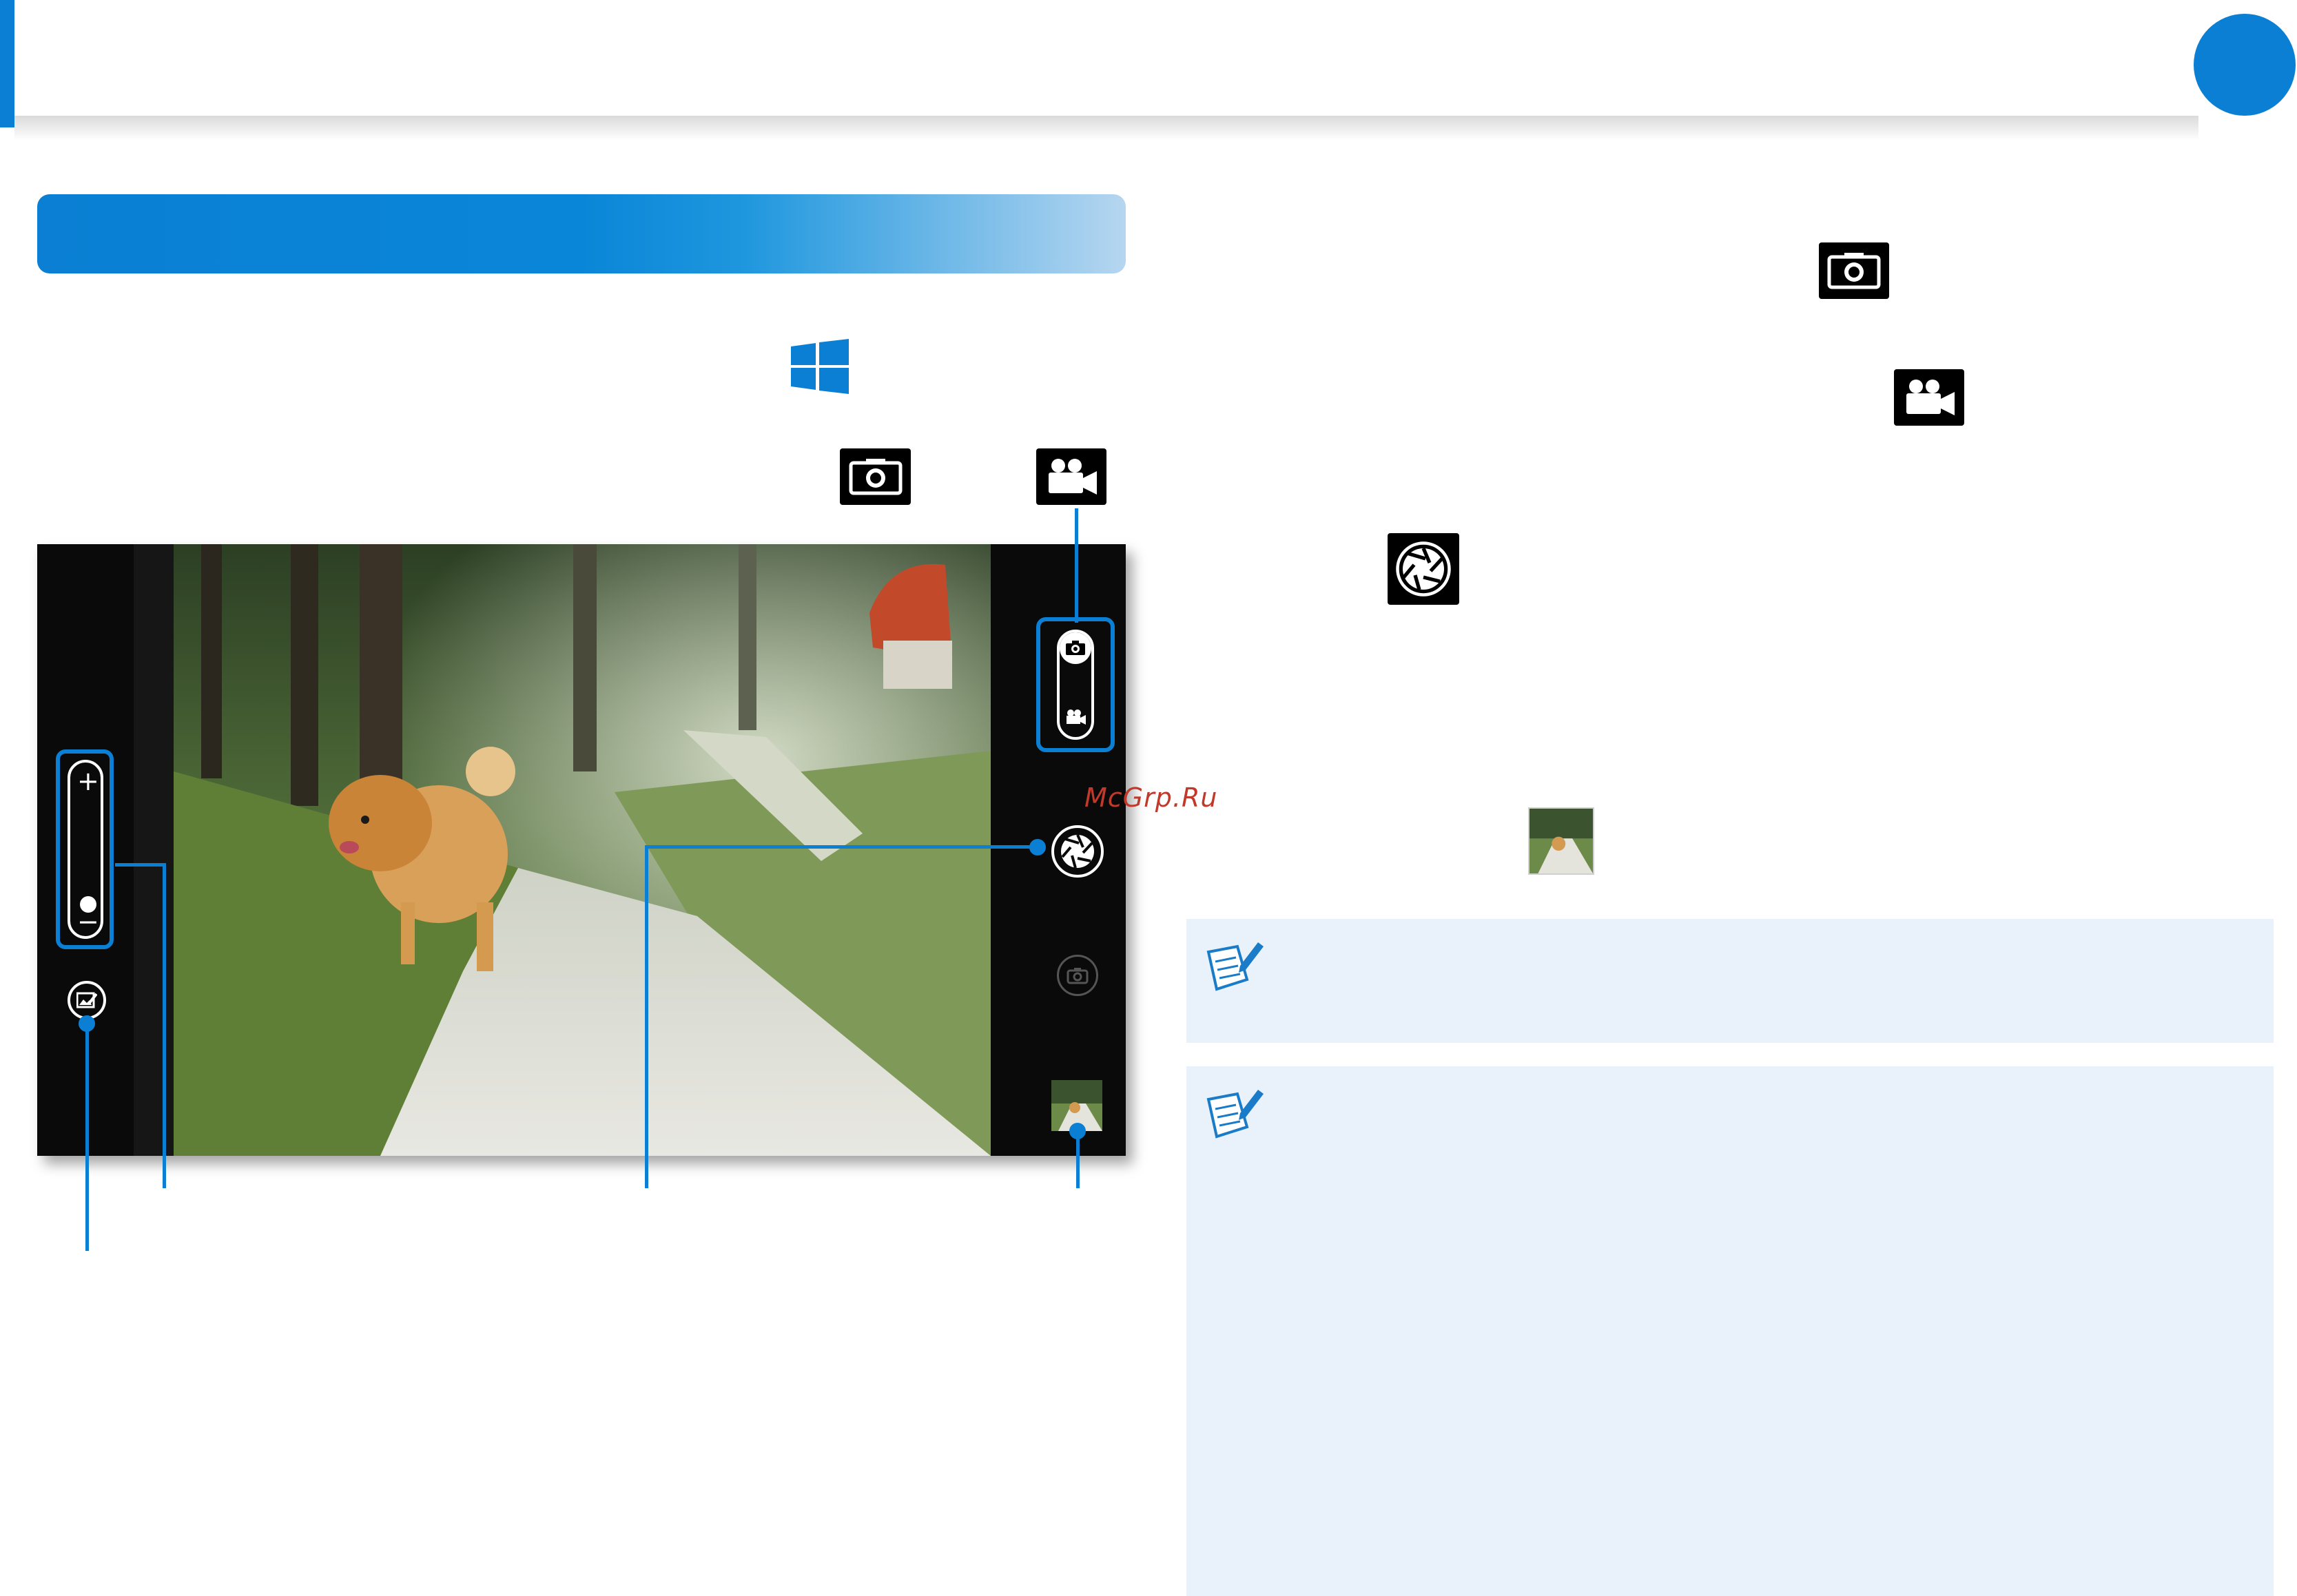  Describe the element at coordinates (1075, 685) in the screenshot. I see `photo-video-mode-toggle` at that location.